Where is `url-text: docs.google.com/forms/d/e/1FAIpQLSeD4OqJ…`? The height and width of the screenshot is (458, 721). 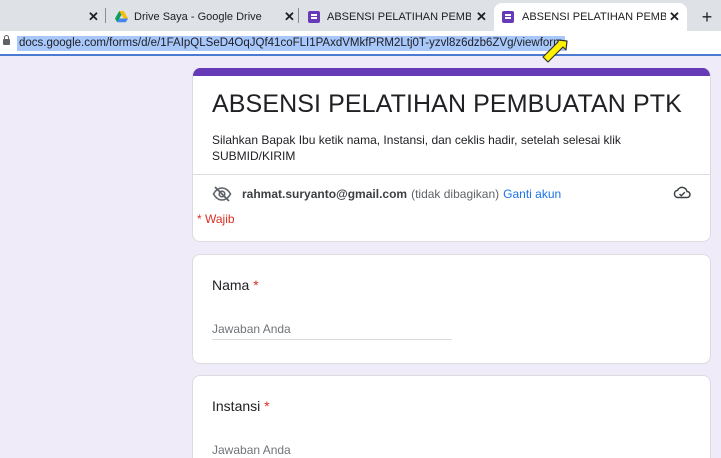
url-text: docs.google.com/forms/d/e/1FAIpQLSeD4OqJ… is located at coordinates (291, 43).